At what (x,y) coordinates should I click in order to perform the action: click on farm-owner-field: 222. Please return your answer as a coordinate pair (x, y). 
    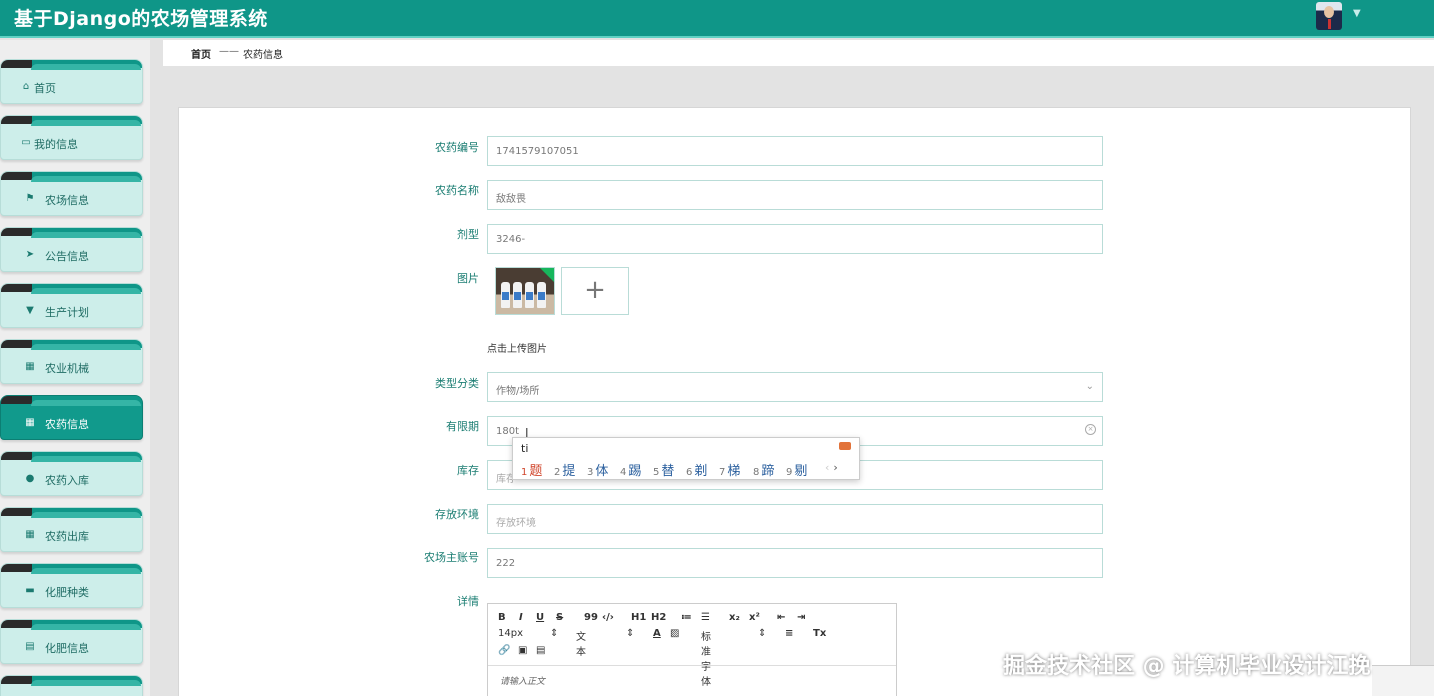
    Looking at the image, I should click on (795, 563).